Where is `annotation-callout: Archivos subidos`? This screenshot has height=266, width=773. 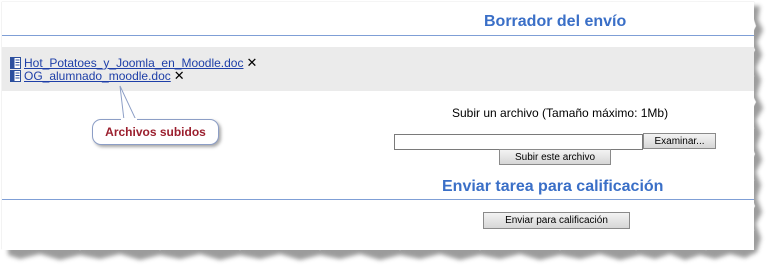
annotation-callout: Archivos subidos is located at coordinates (155, 132).